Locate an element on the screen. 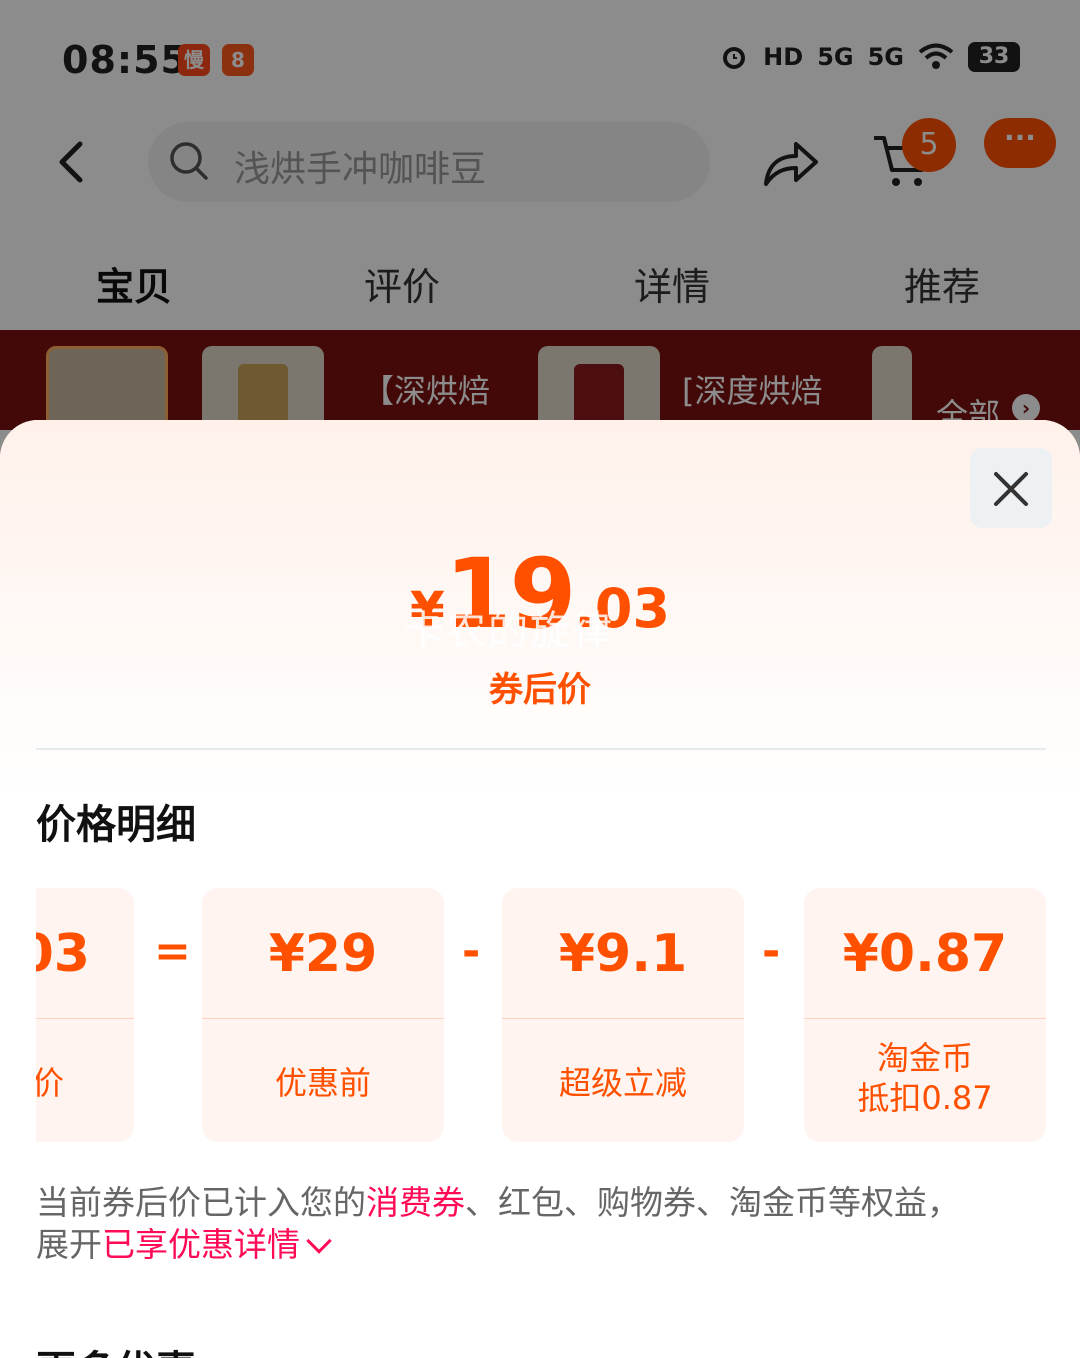  note-text: 展开 is located at coordinates (69, 1244).